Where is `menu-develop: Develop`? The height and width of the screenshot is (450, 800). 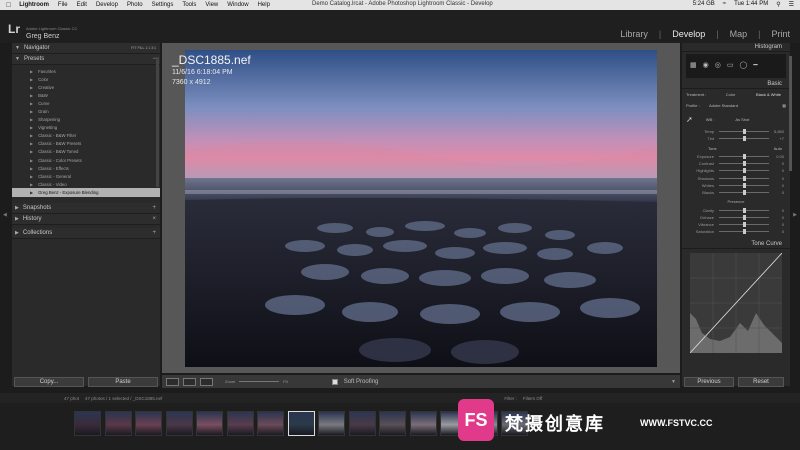
menu-develop: Develop is located at coordinates (107, 5).